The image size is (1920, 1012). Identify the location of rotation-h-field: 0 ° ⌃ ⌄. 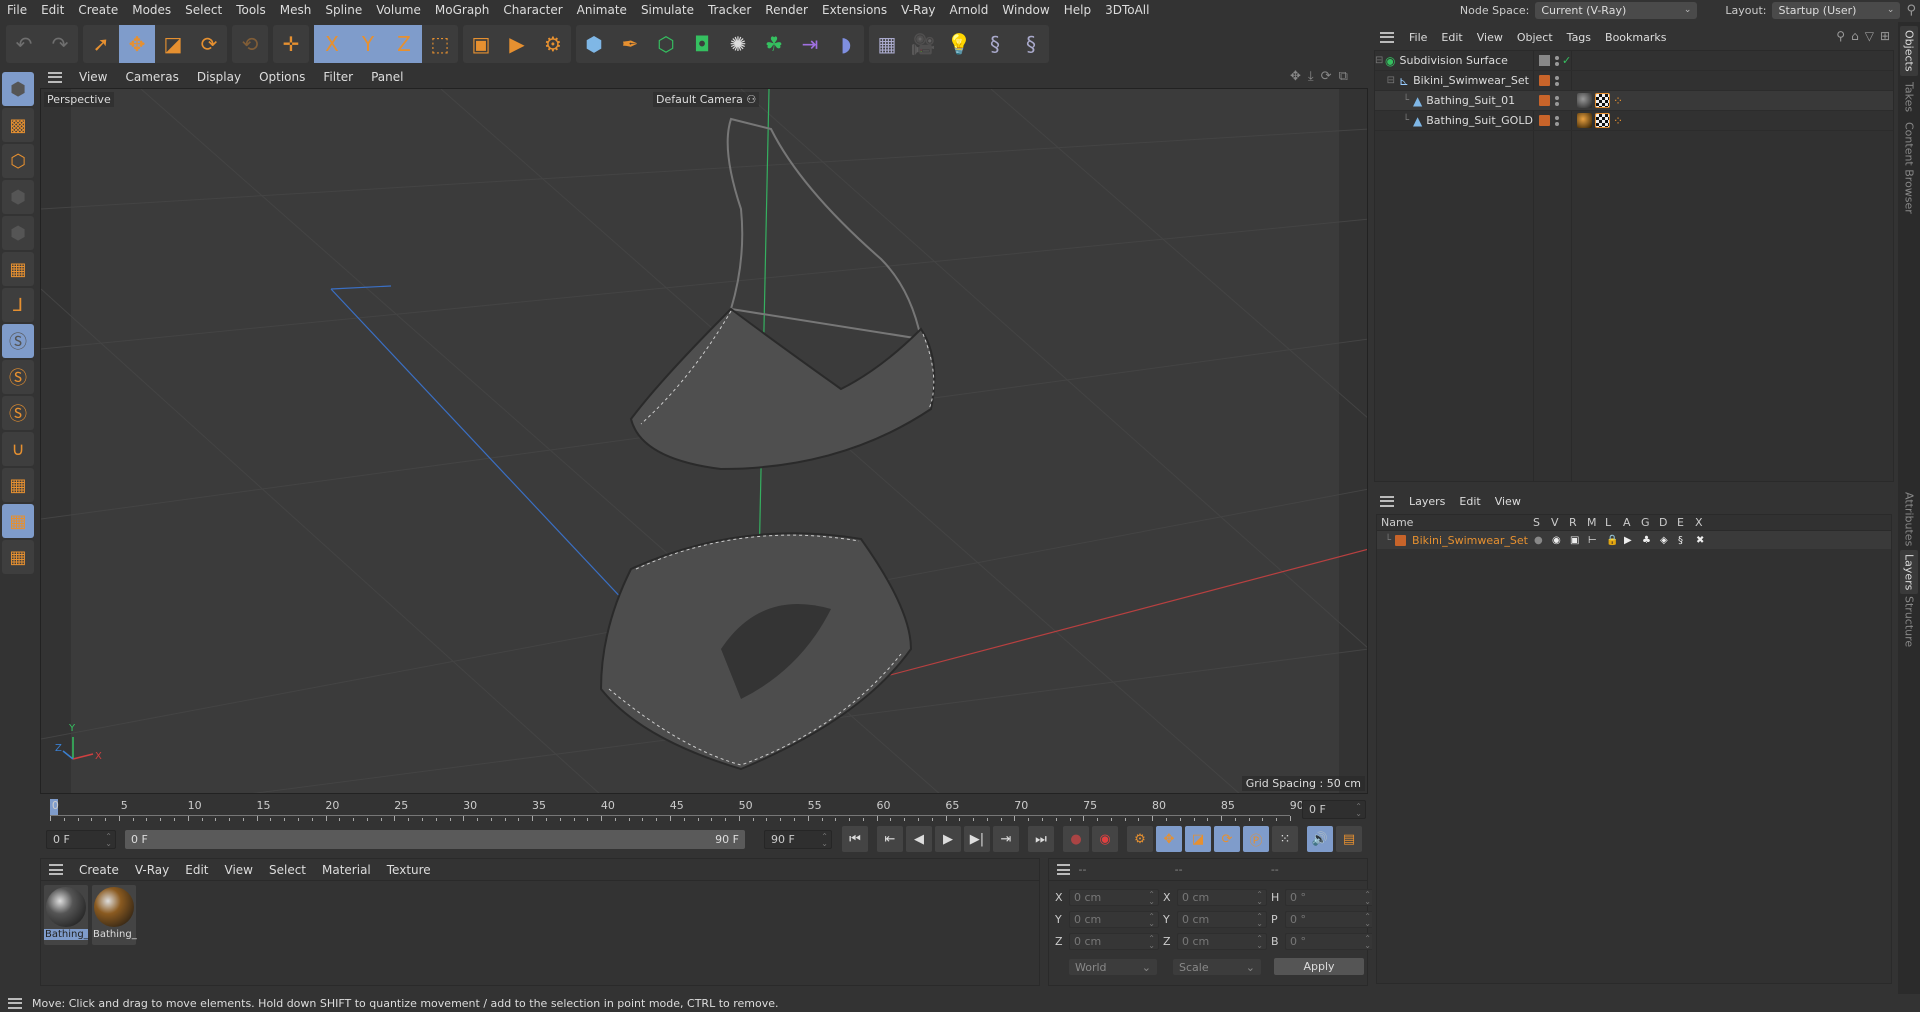
(1330, 897).